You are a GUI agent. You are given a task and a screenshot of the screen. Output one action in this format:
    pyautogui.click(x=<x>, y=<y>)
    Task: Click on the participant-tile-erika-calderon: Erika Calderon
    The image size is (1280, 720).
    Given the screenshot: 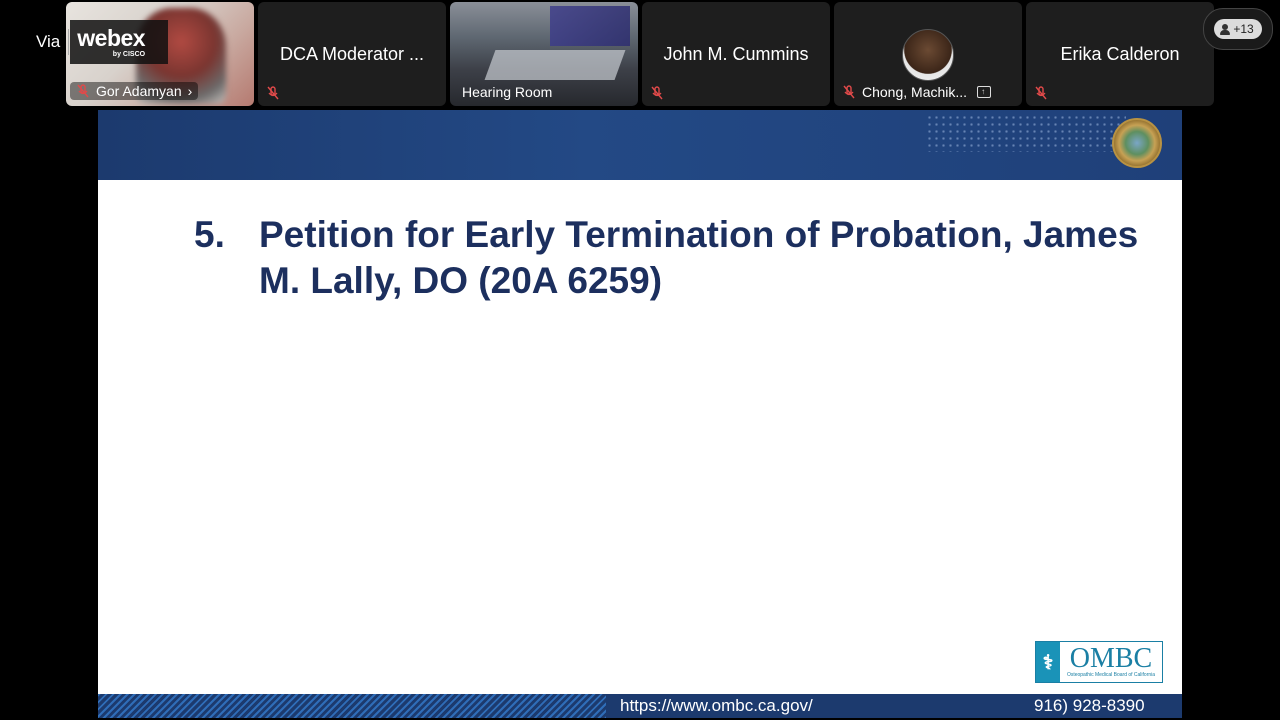 What is the action you would take?
    pyautogui.click(x=1120, y=54)
    